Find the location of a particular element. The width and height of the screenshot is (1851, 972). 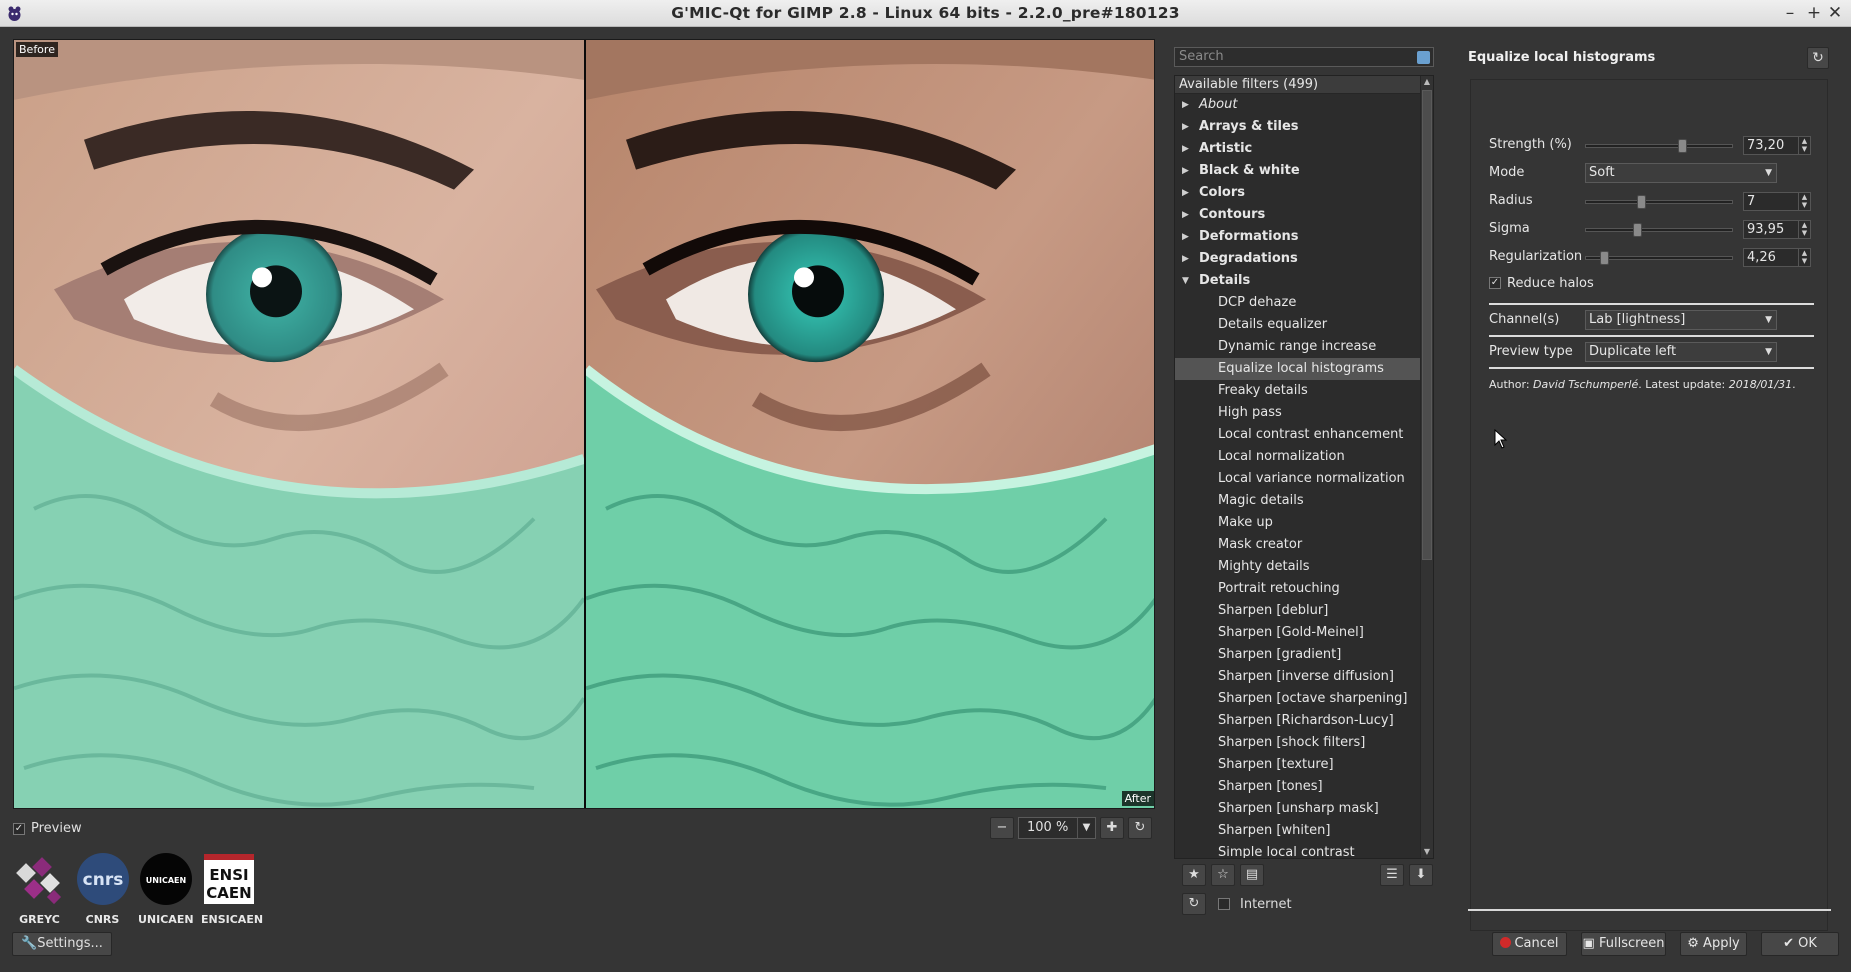

filter-category: ▶ Deformations is located at coordinates (1298, 237).